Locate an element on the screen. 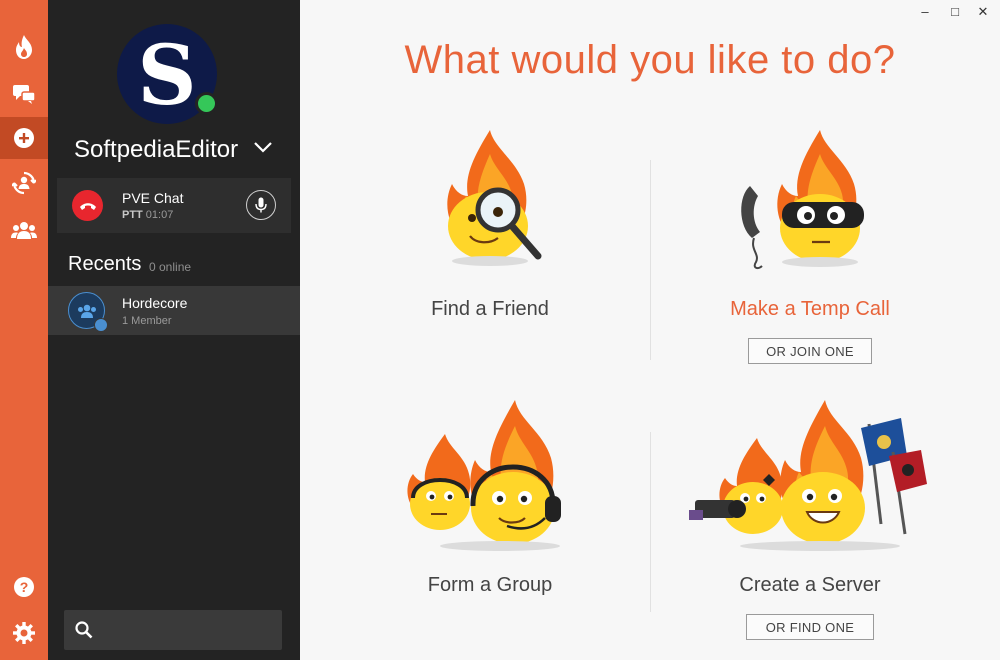  phone-hangup-icon is located at coordinates (87, 206).